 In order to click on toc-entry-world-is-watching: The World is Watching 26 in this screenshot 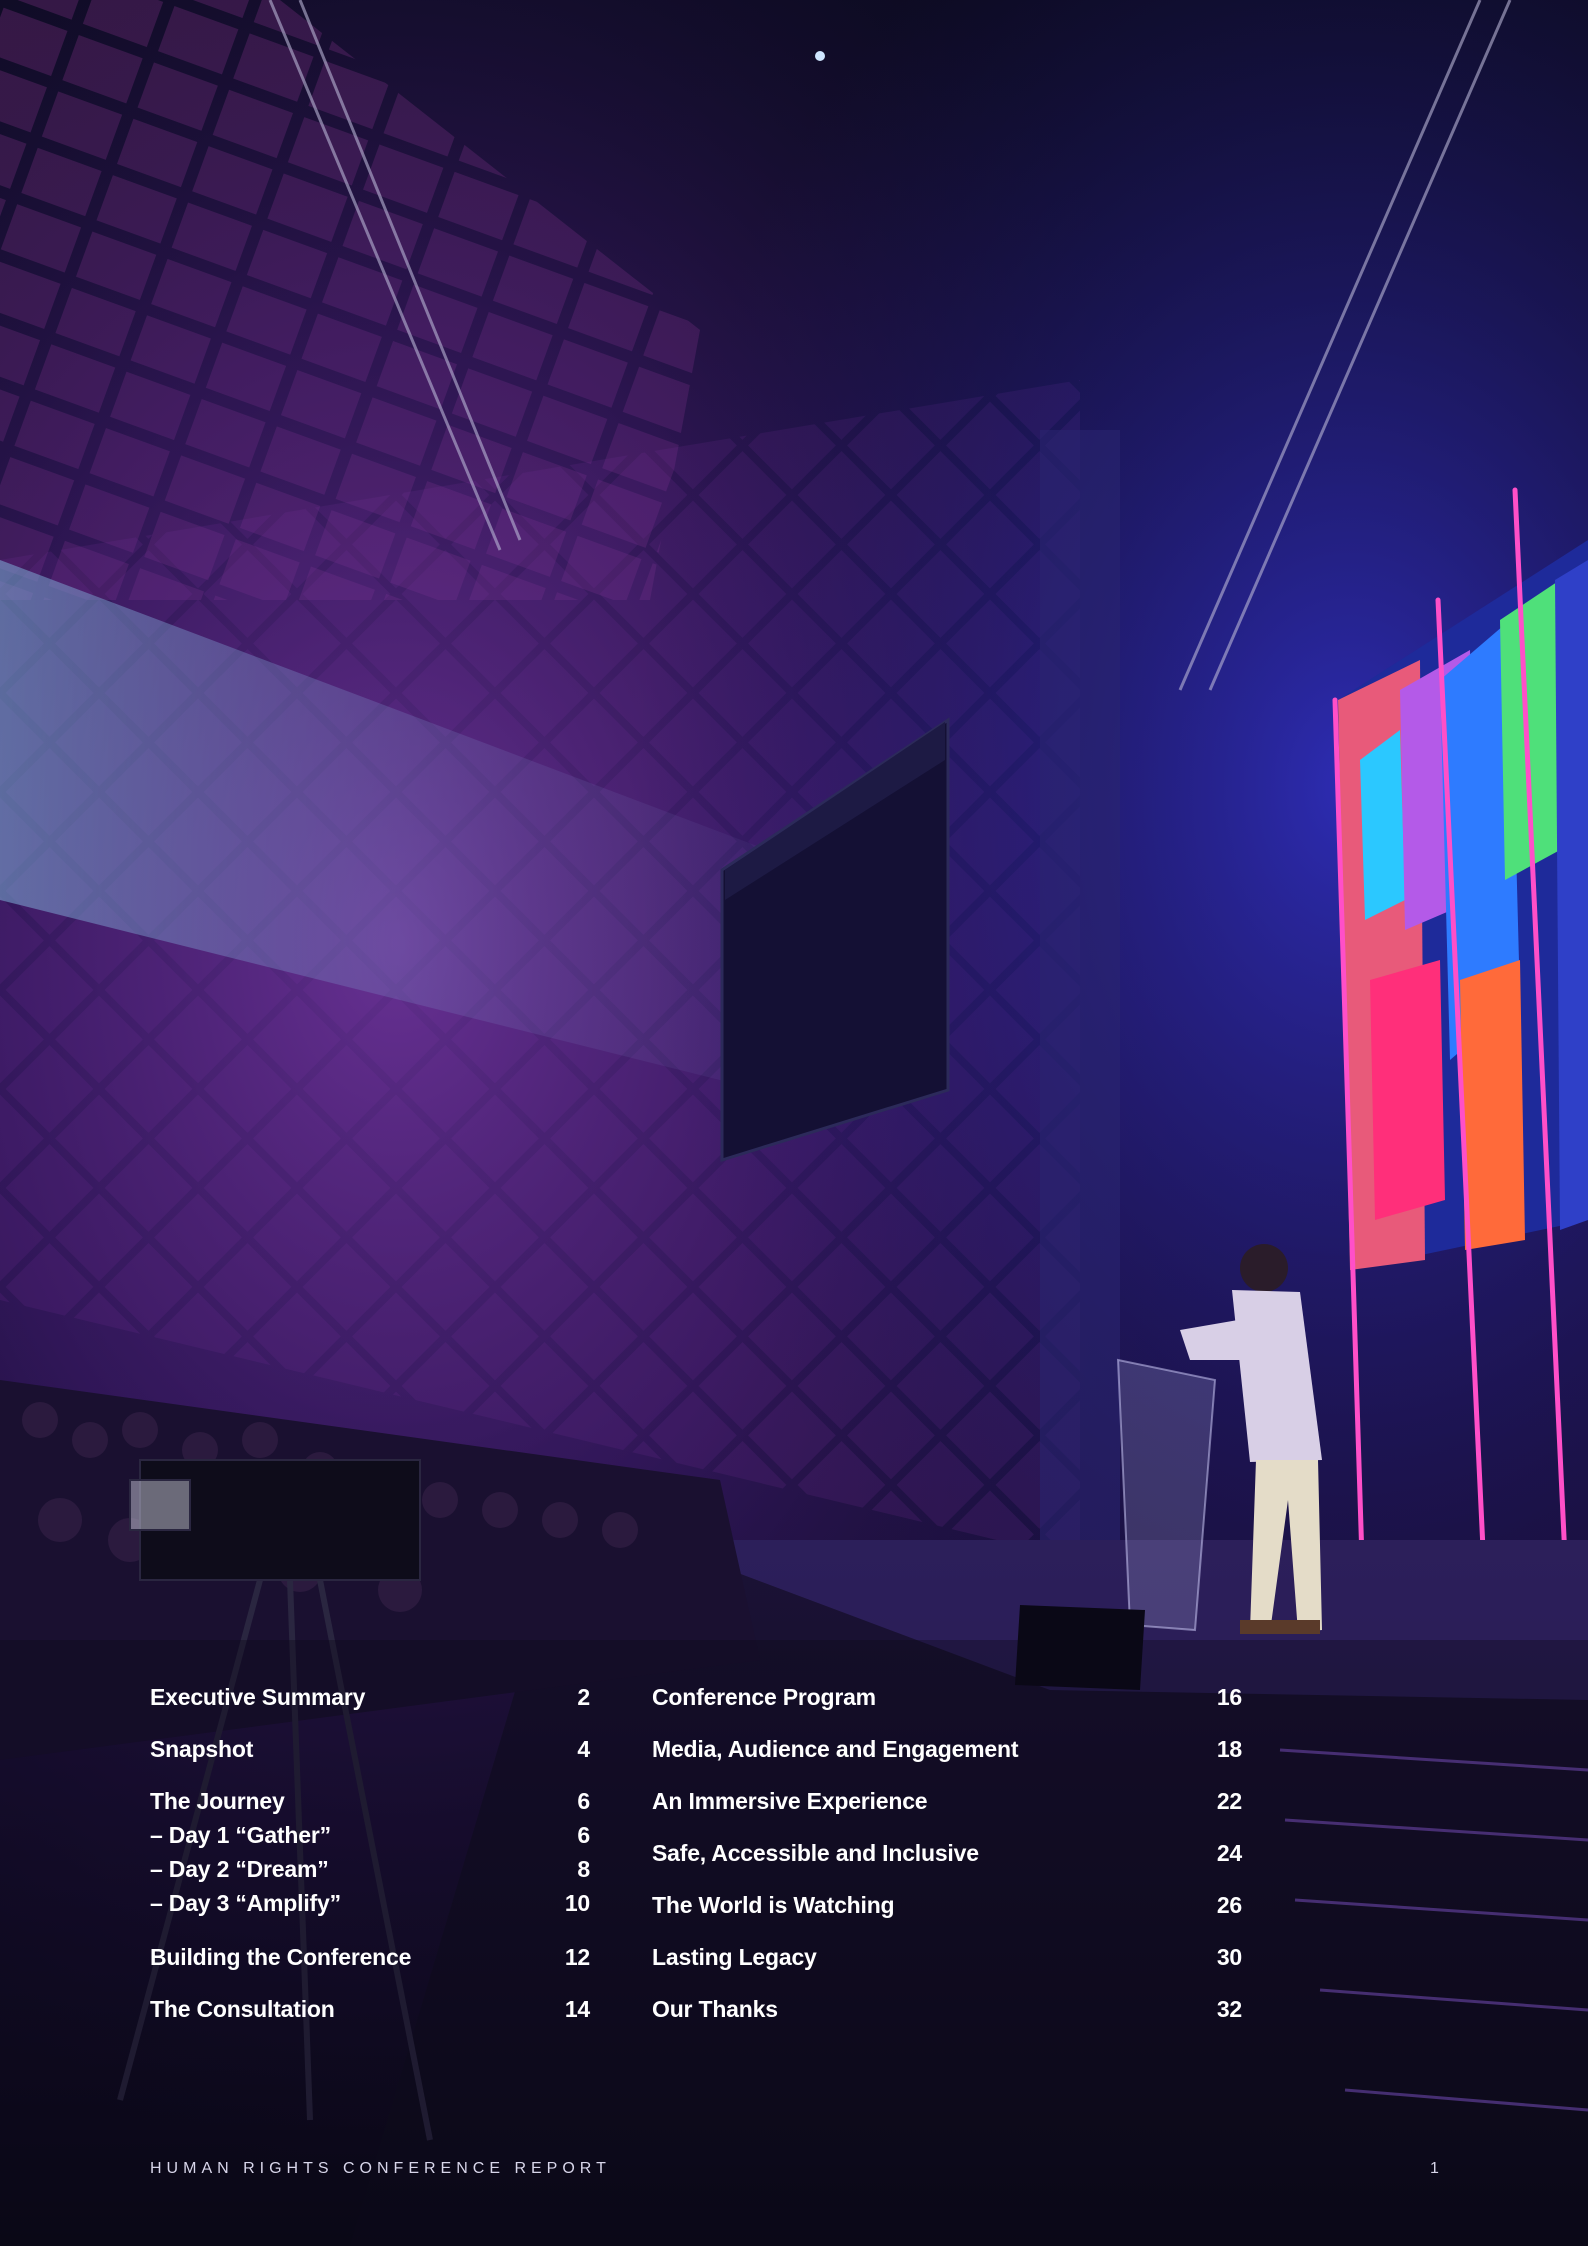, I will do `click(947, 1914)`.